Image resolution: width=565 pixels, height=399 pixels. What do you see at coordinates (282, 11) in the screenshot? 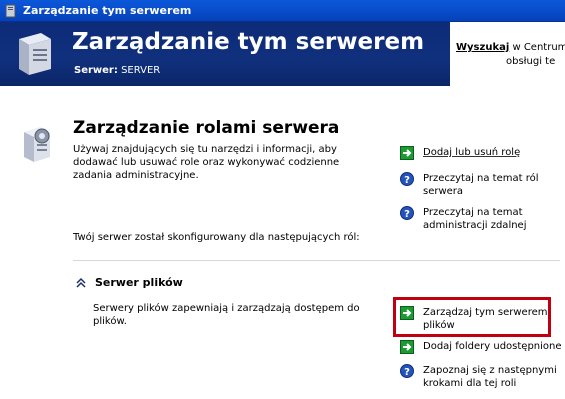
I see `window-titlebar: Zarządzanie tym serwerem` at bounding box center [282, 11].